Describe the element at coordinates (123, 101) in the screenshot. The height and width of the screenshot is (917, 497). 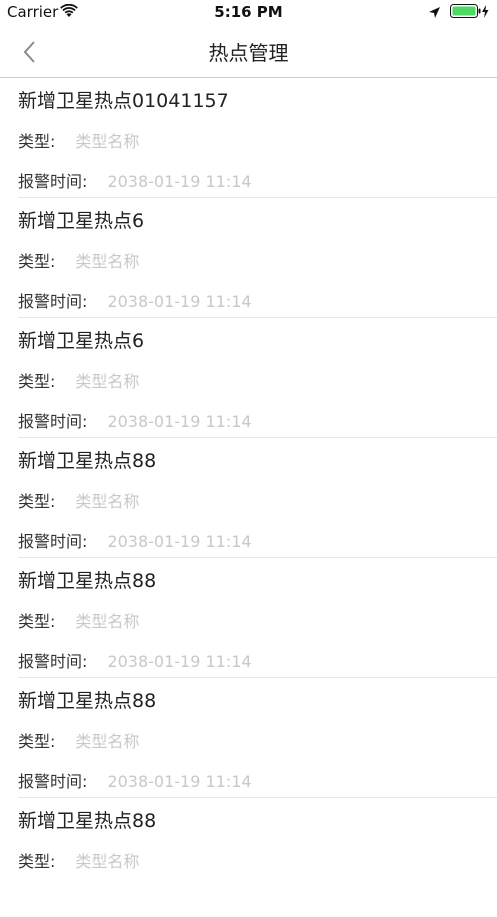
I see `hotspot-title: 新增卫星热点01041157` at that location.